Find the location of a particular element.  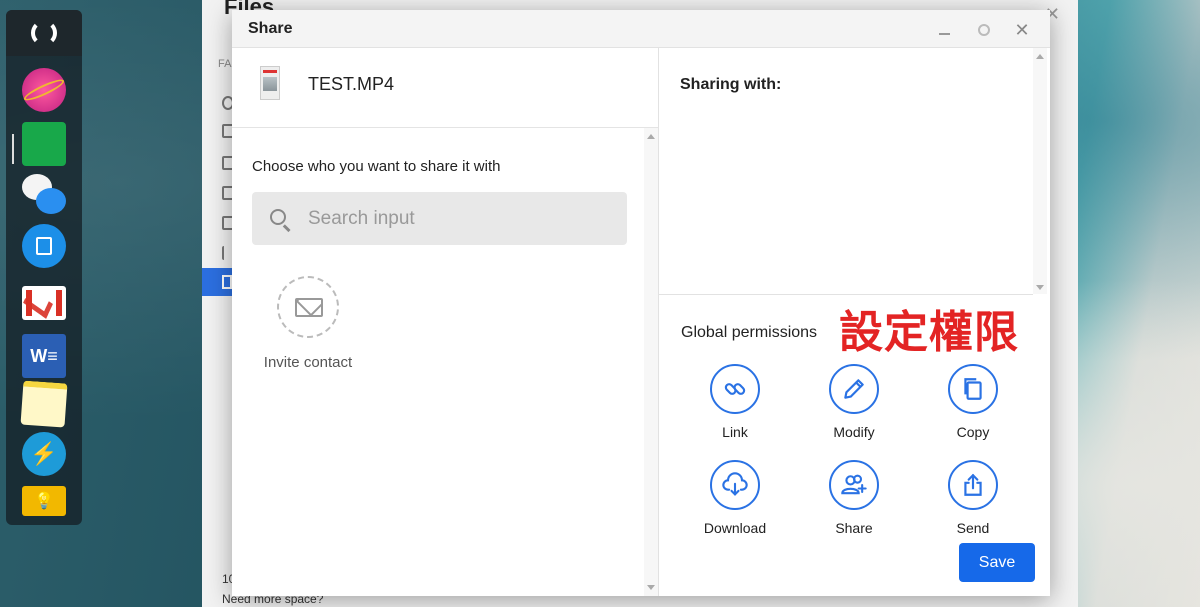

close-icon: ✕ is located at coordinates (1022, 29).